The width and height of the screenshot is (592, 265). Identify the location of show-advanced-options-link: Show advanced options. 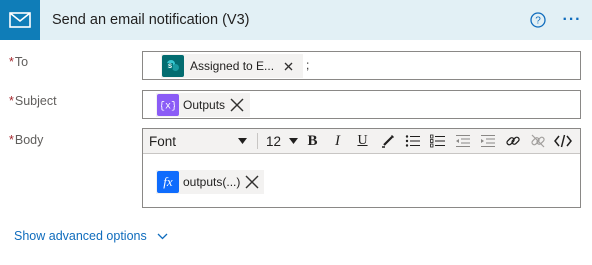
(91, 236).